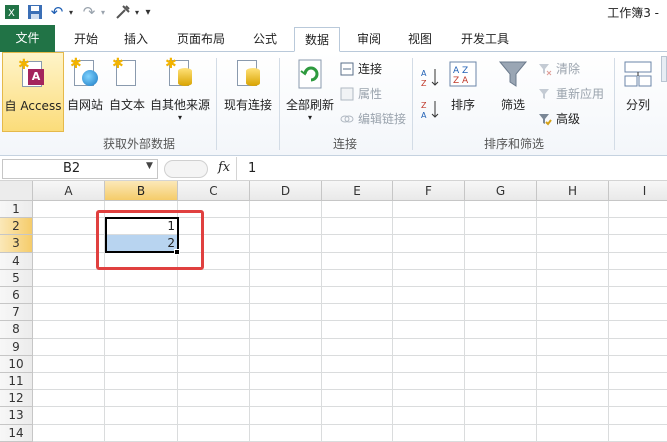 The image size is (667, 442). I want to click on row-header-7: 7, so click(16, 313).